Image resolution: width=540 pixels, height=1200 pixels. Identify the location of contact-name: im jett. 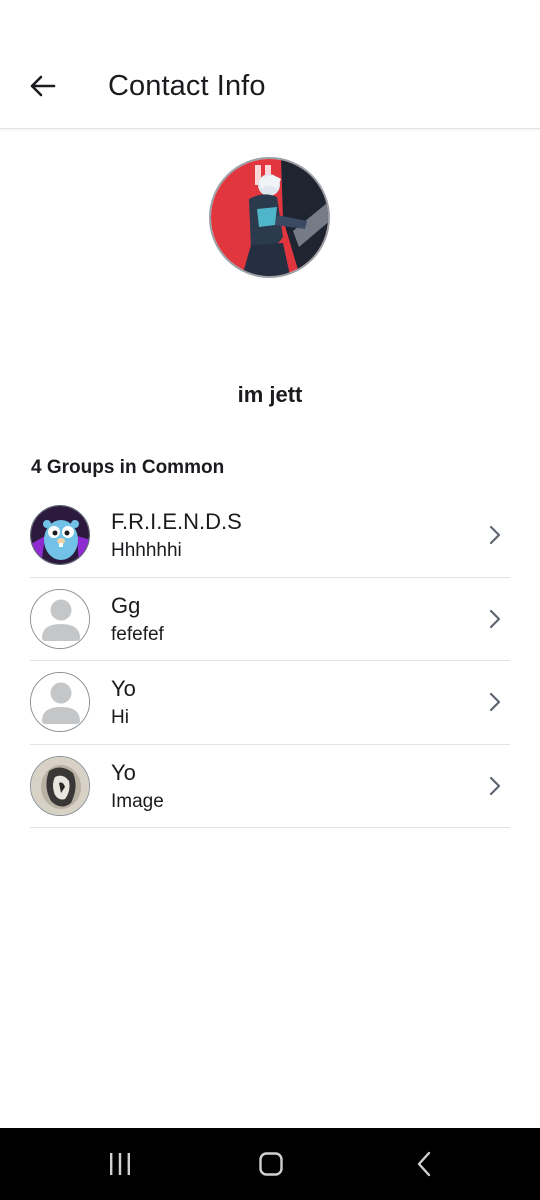
(270, 394).